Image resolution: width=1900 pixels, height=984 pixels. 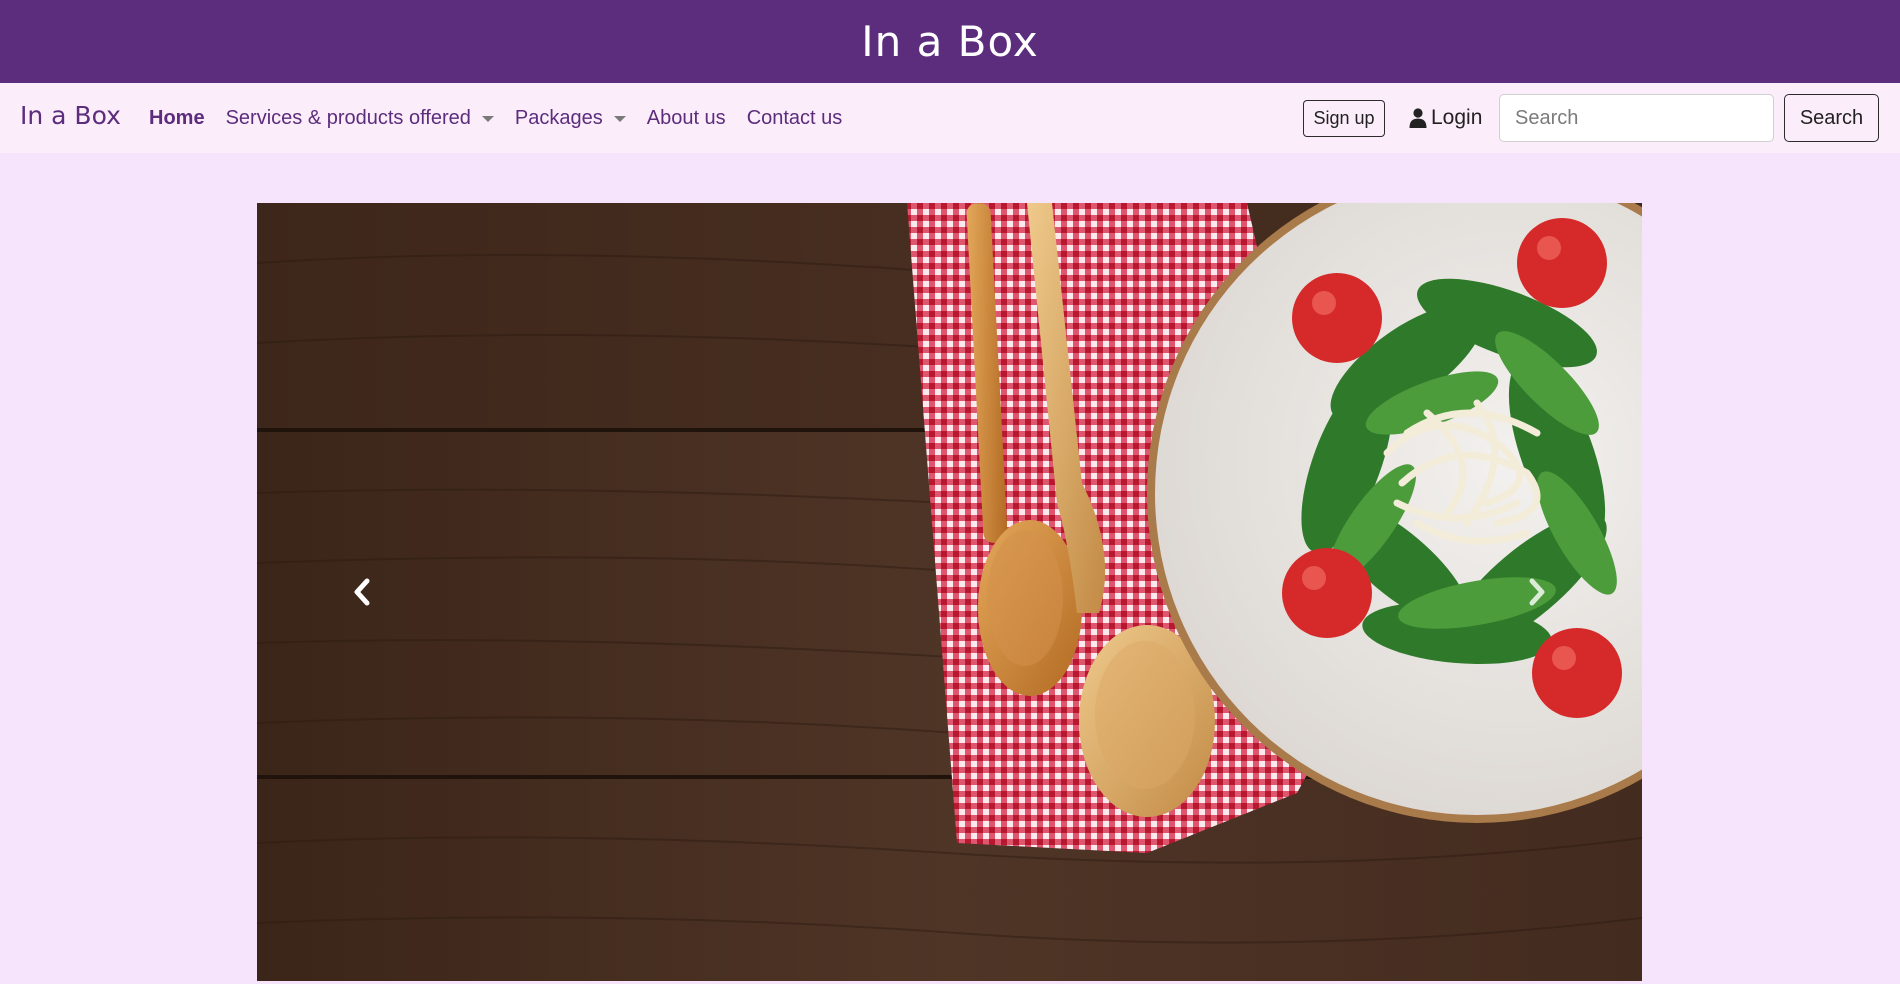 I want to click on nav-services-label: Services & products offered, so click(x=348, y=117).